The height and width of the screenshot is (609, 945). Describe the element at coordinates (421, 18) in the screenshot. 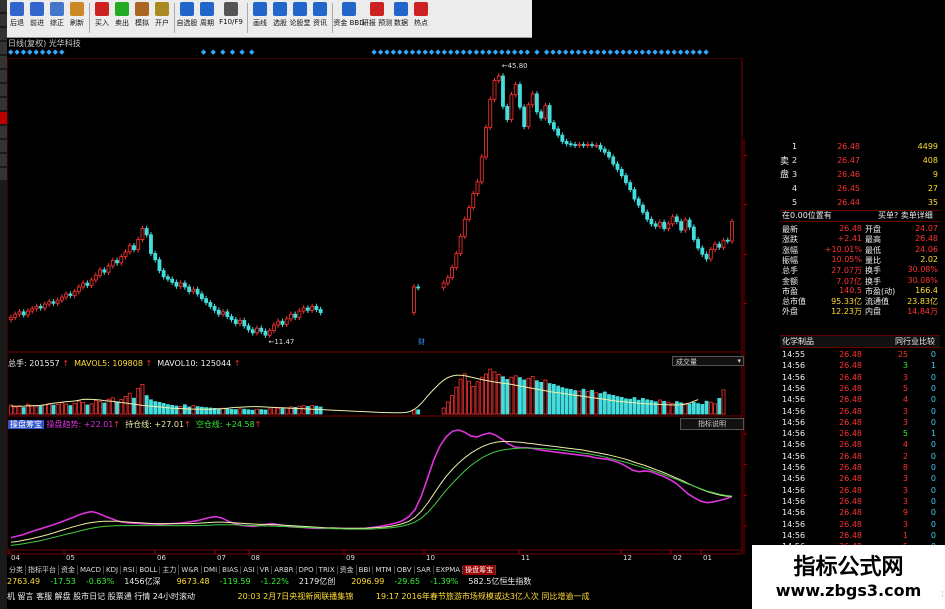

I see `toolbar-button-18: 热点` at that location.